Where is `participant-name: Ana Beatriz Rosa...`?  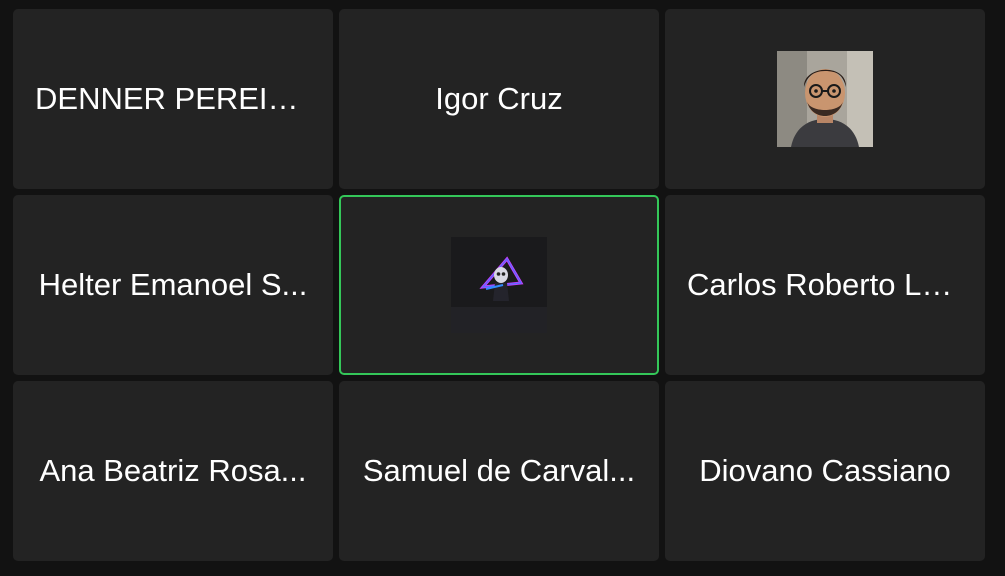 participant-name: Ana Beatriz Rosa... is located at coordinates (173, 470).